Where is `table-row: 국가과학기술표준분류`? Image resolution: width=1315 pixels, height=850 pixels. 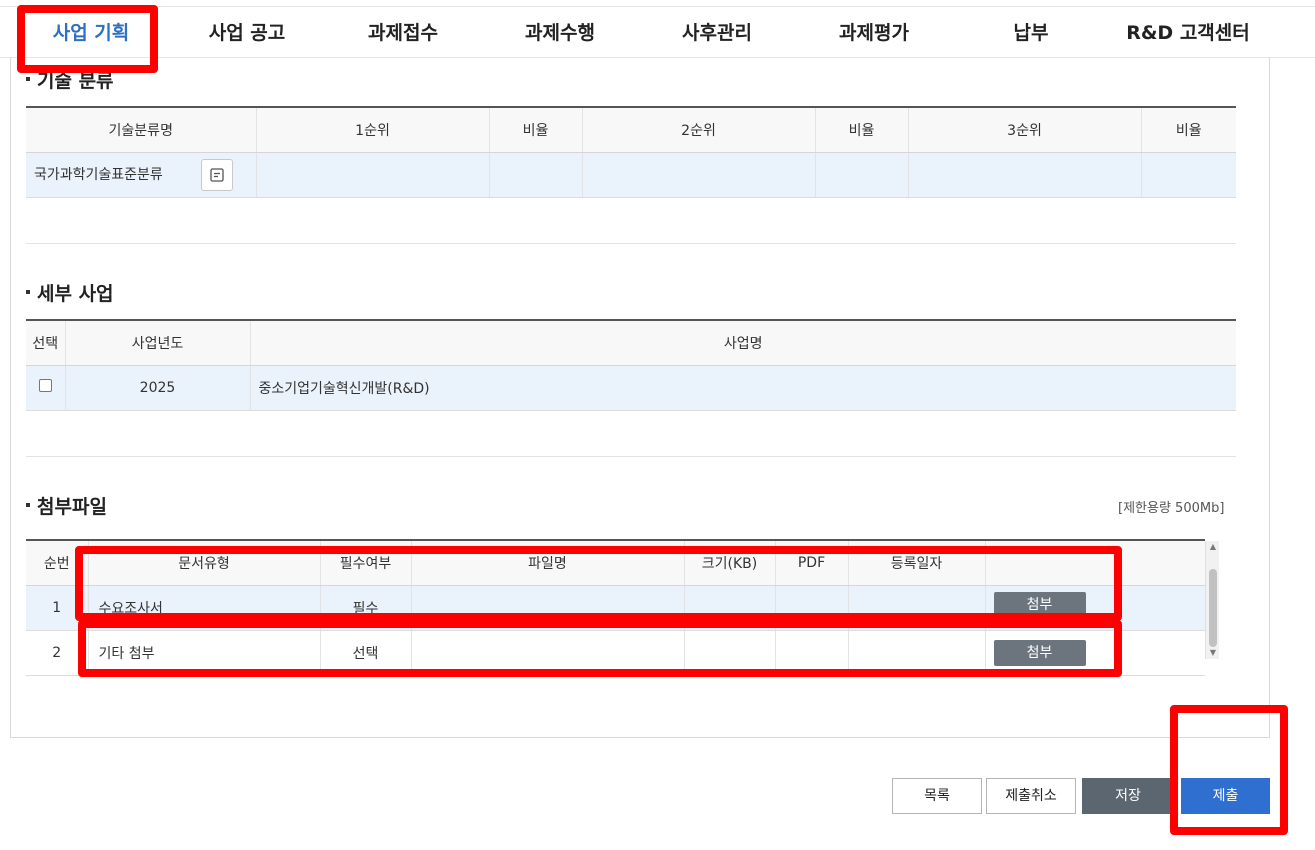
table-row: 국가과학기술표준분류 is located at coordinates (631, 175).